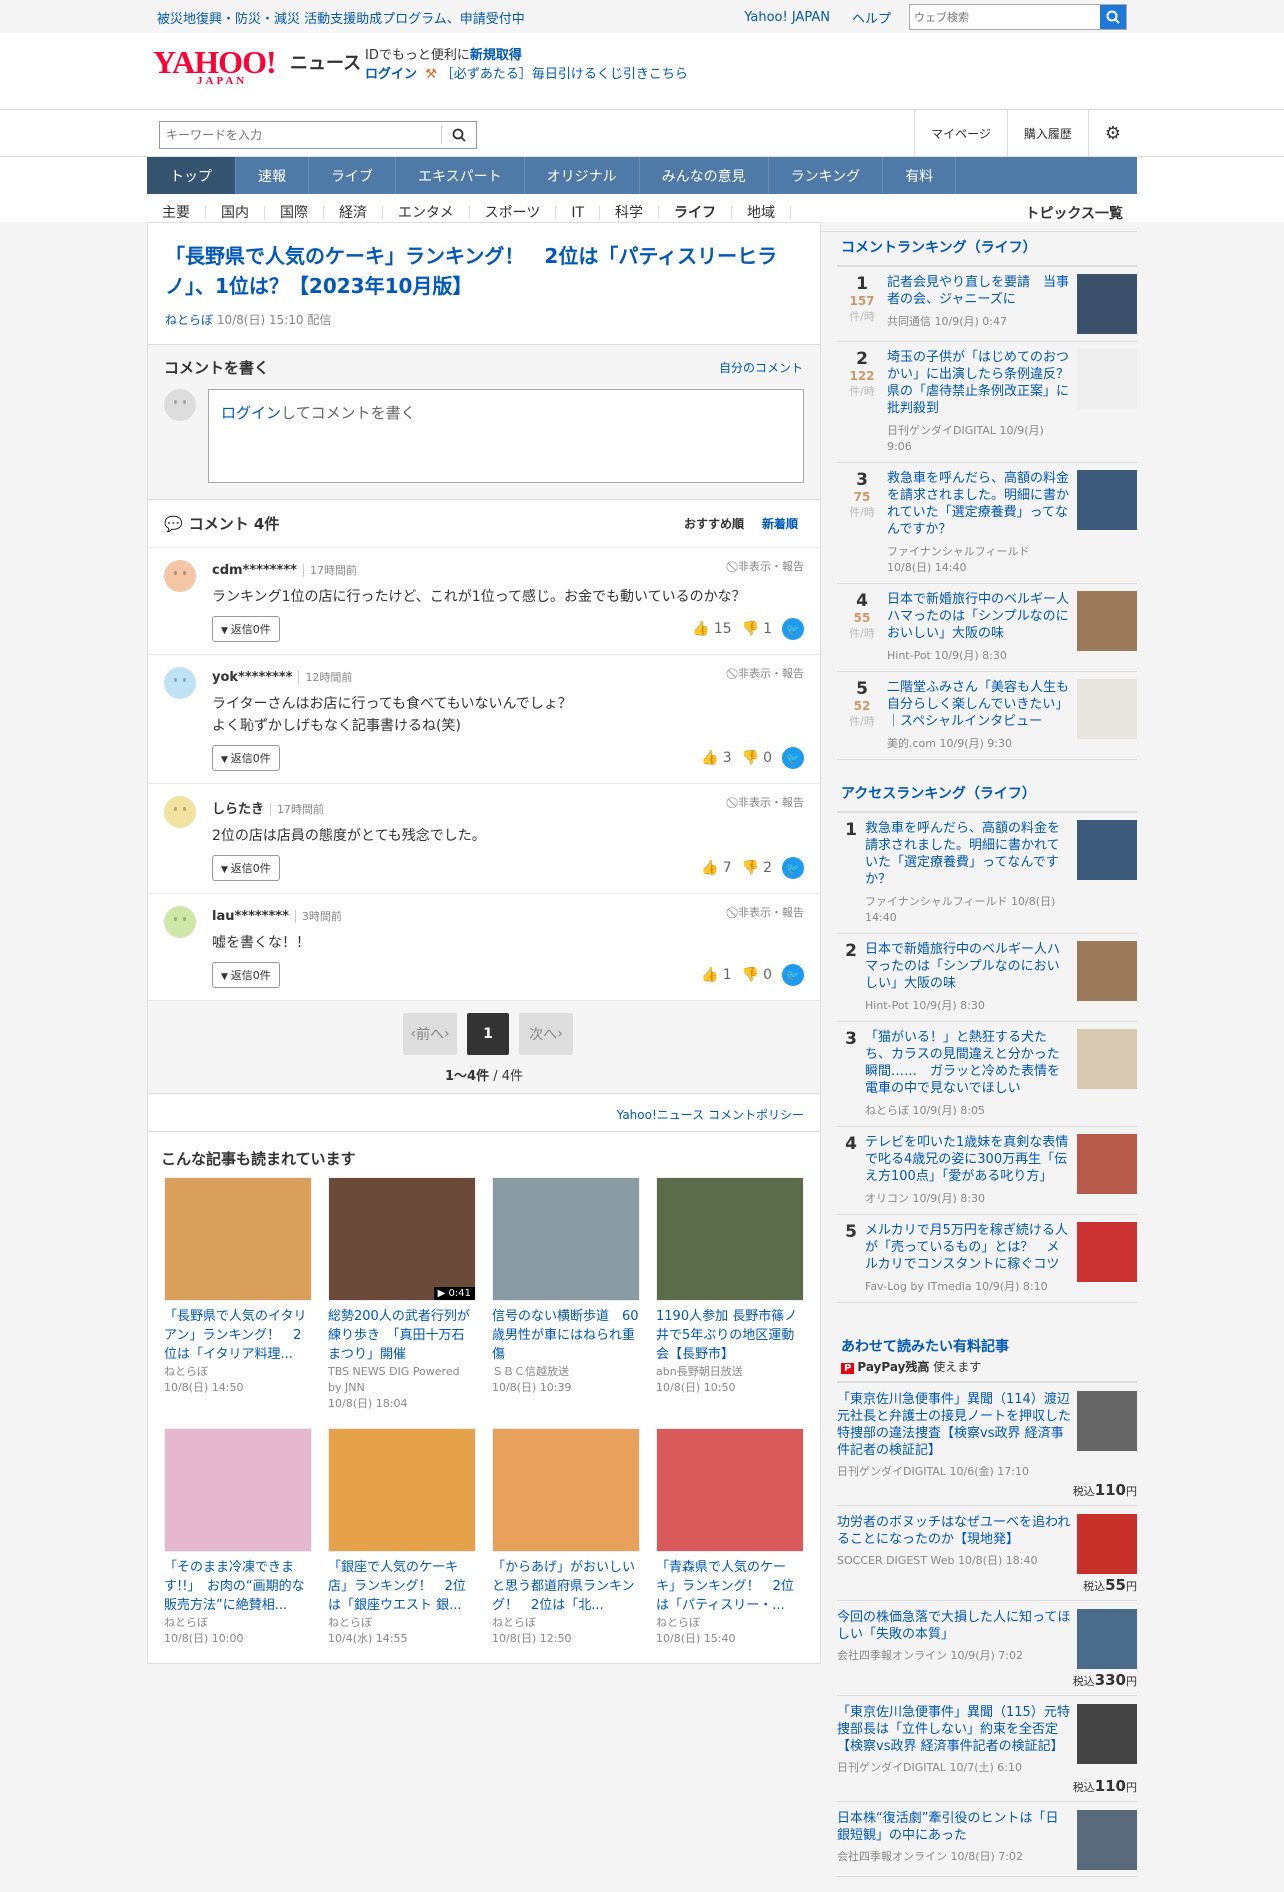 The width and height of the screenshot is (1284, 1892). I want to click on ranking-title: 二階堂ふみさん「美容も人生も自分らしく楽しんでいきたい」｜スペシャルインタビュー, so click(979, 704).